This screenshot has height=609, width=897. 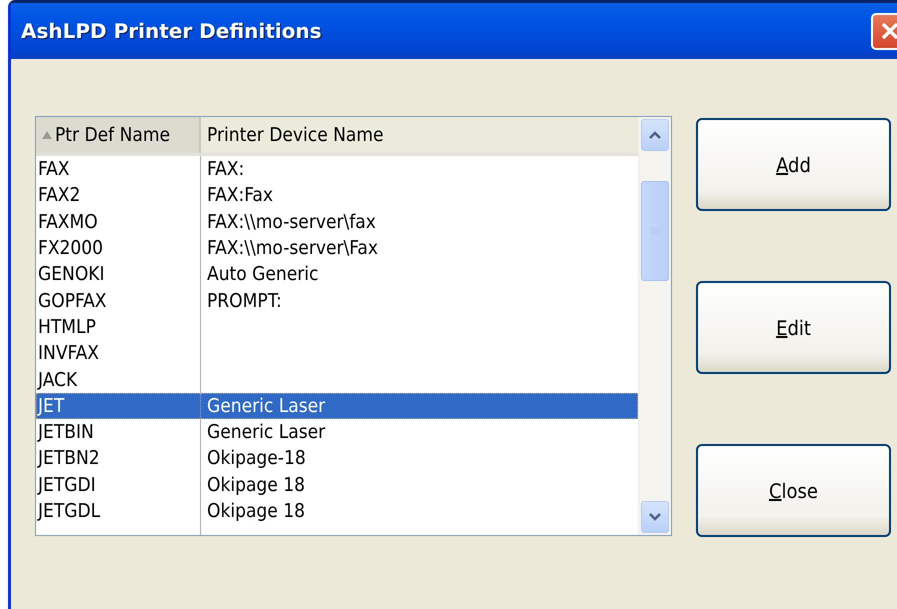 I want to click on table-cell: FAX, so click(x=118, y=169).